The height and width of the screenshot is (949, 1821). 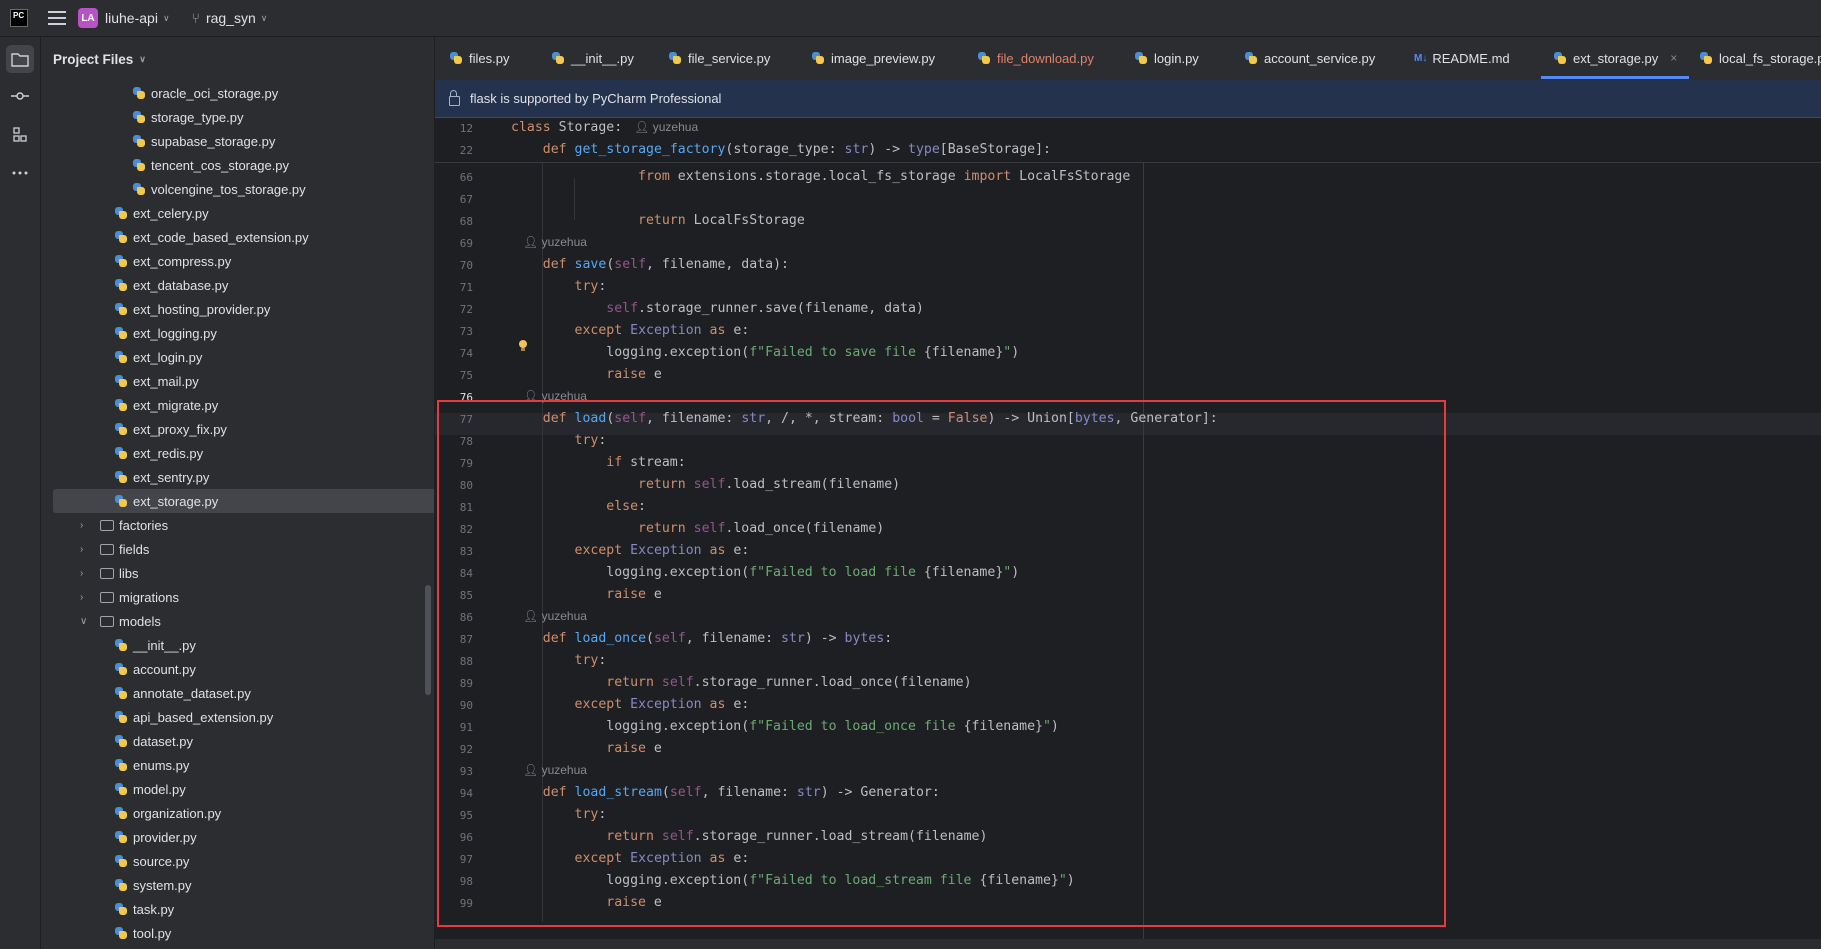 I want to click on editor-tab: M↓ README.md, so click(x=1462, y=58).